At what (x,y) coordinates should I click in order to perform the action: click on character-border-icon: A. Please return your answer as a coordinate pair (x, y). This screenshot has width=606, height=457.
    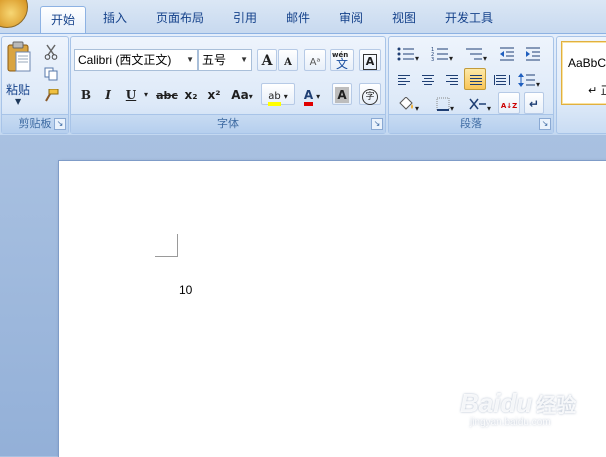
    Looking at the image, I should click on (370, 62).